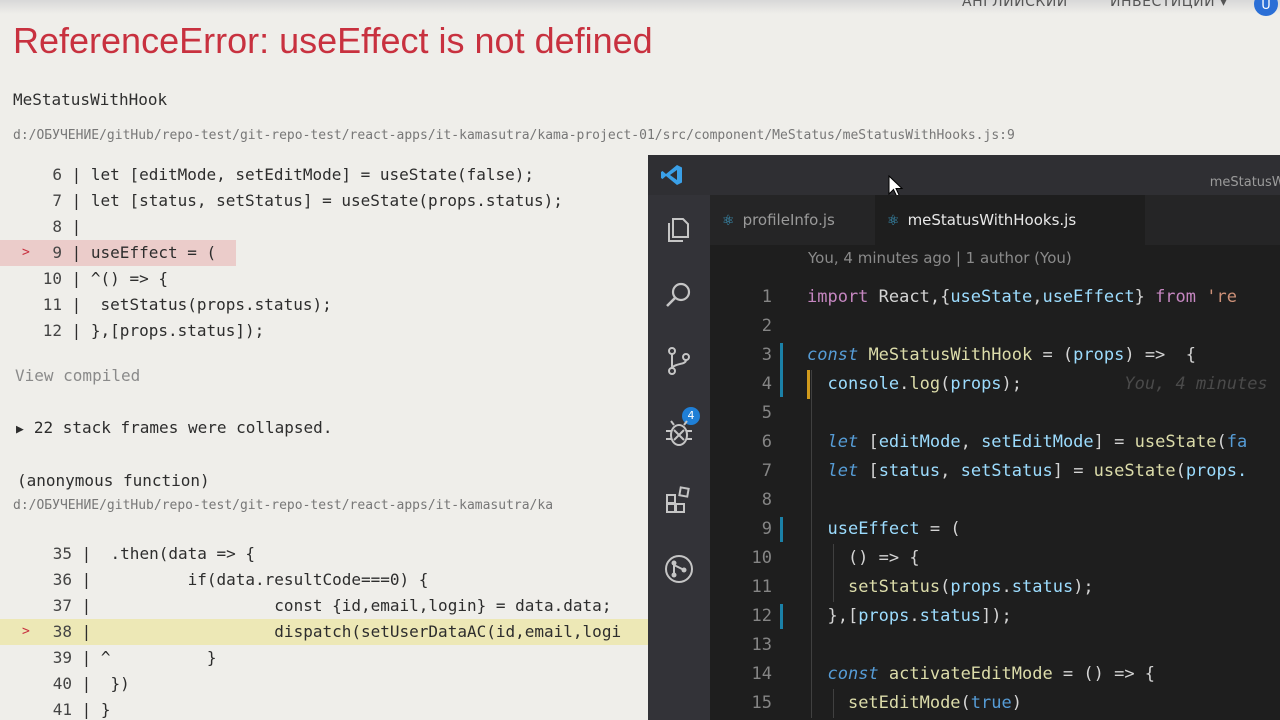 The image size is (1280, 720). What do you see at coordinates (995, 500) in the screenshot?
I see `editor-line: 8` at bounding box center [995, 500].